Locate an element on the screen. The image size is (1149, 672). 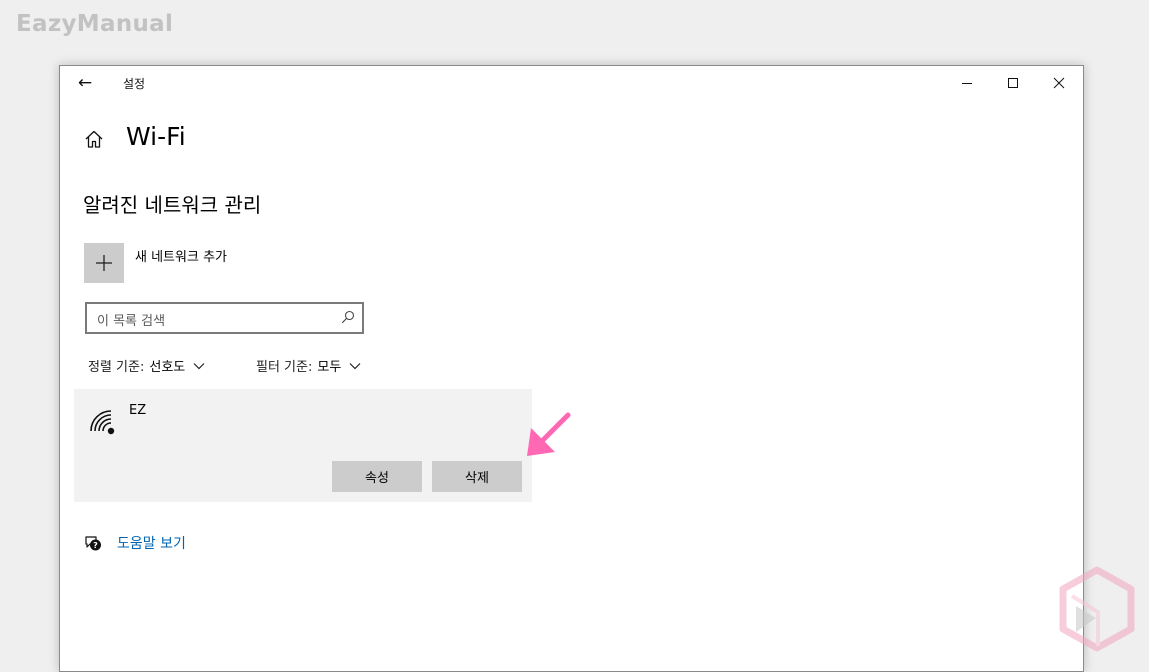
minimize-icon is located at coordinates (967, 83).